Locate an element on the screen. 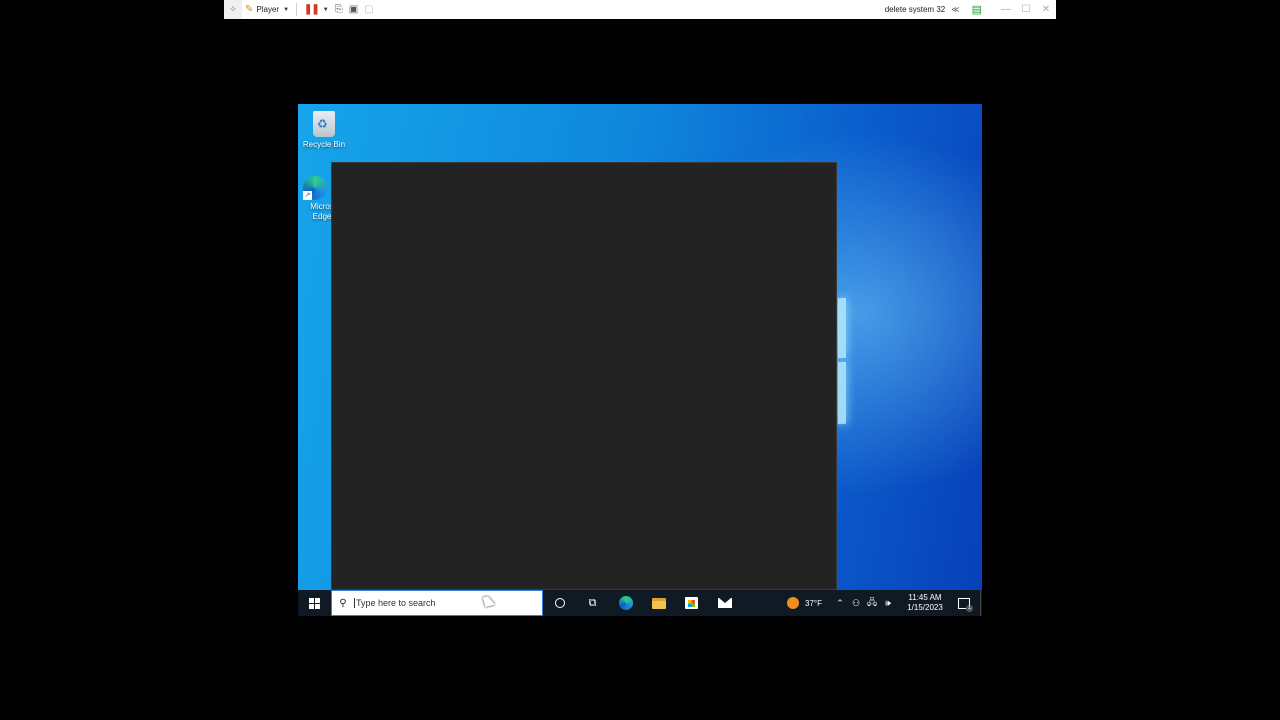 The width and height of the screenshot is (1280, 720). toolbar-divider is located at coordinates (297, 9).